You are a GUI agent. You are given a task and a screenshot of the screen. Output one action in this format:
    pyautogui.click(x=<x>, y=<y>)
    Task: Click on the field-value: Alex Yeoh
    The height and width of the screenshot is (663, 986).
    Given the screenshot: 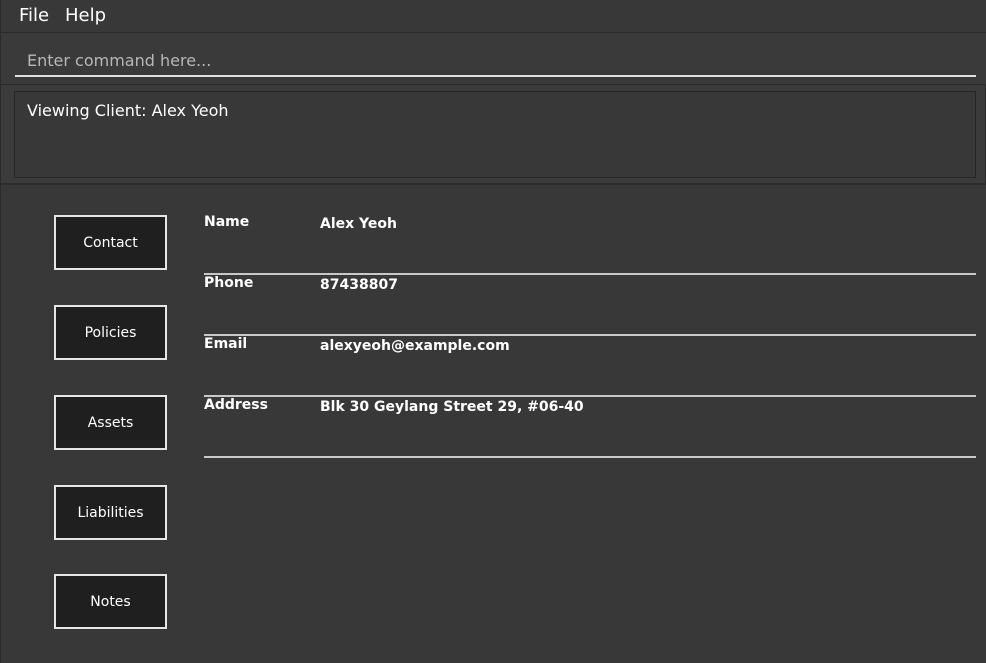 What is the action you would take?
    pyautogui.click(x=358, y=224)
    